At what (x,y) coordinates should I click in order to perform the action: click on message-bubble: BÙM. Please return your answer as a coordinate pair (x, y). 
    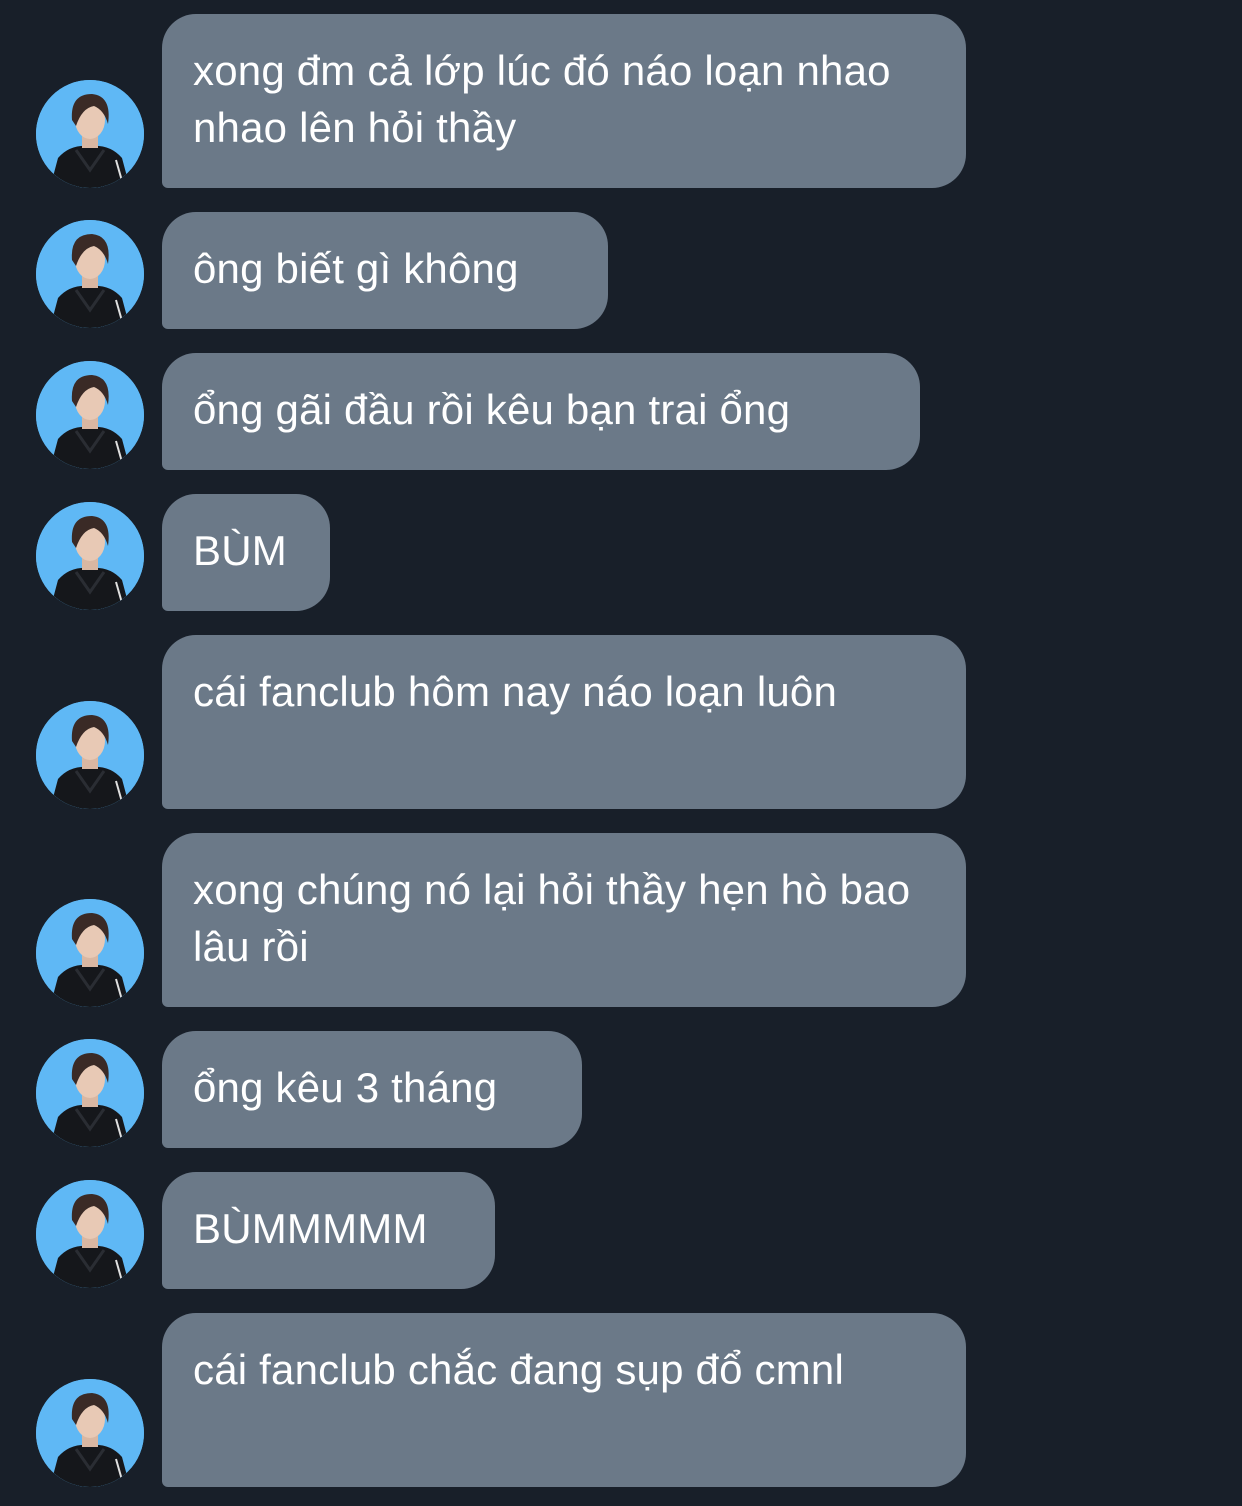
    Looking at the image, I should click on (246, 552).